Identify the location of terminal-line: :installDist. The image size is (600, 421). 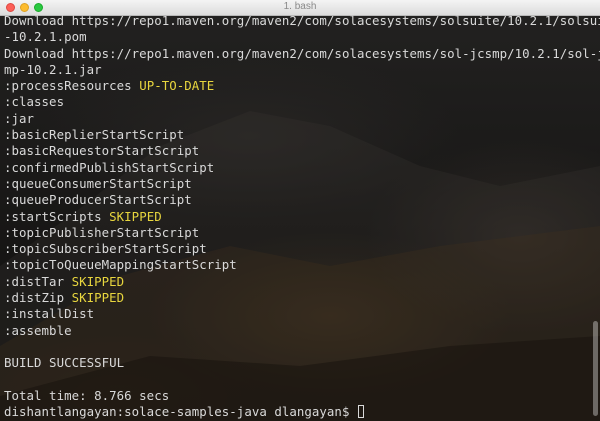
(299, 314).